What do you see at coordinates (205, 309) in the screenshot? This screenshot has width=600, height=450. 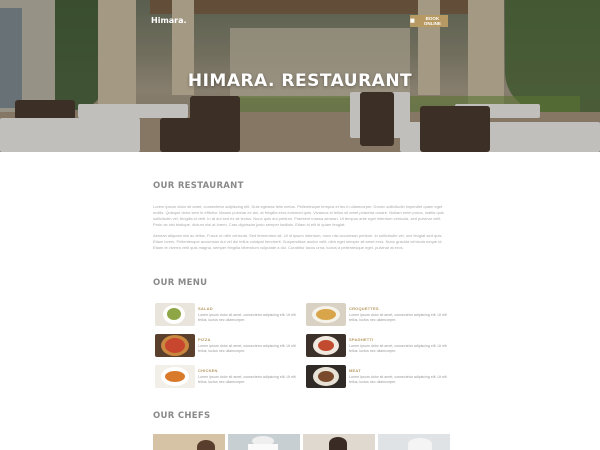 I see `menu-item-name: SALAD` at bounding box center [205, 309].